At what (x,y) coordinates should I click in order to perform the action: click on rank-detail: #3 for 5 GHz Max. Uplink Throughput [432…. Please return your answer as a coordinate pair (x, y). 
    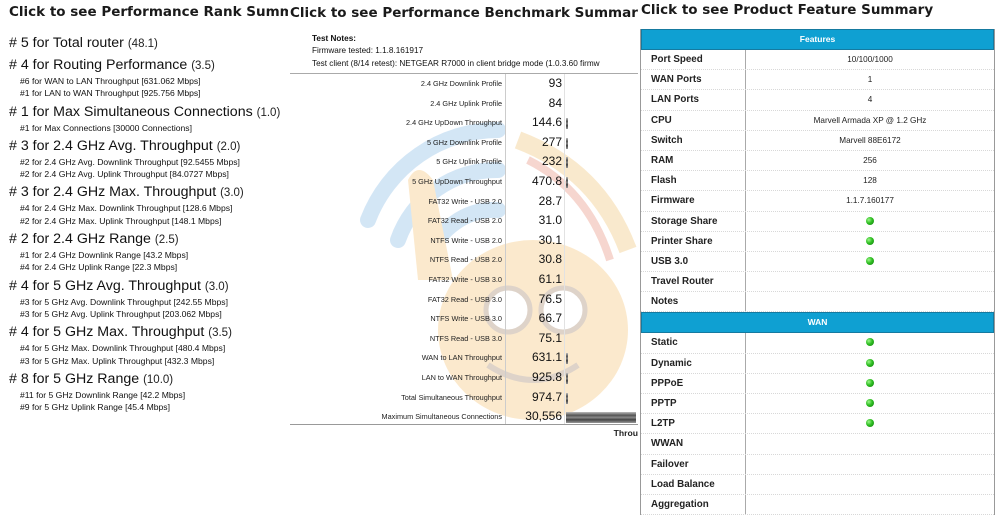
    Looking at the image, I should click on (152, 361).